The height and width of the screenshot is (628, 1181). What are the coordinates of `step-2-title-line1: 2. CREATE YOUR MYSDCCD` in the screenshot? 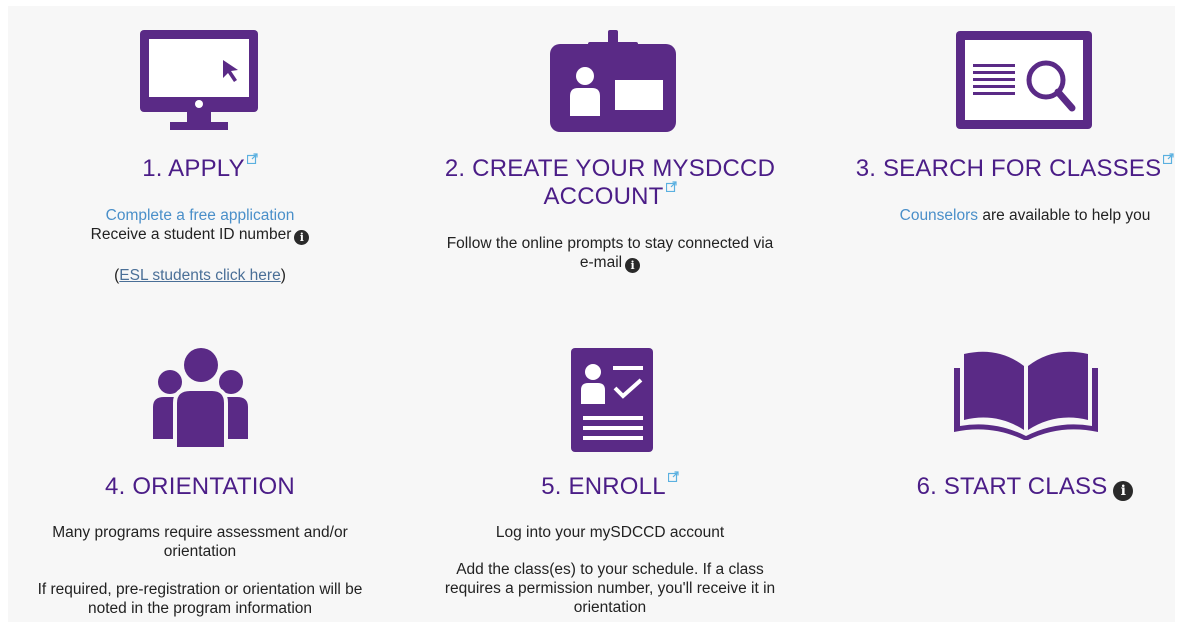 It's located at (610, 169).